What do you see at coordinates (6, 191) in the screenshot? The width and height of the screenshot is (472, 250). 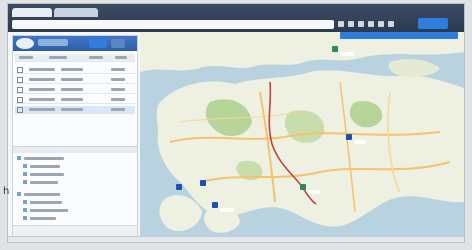 I see `caption-text: h` at bounding box center [6, 191].